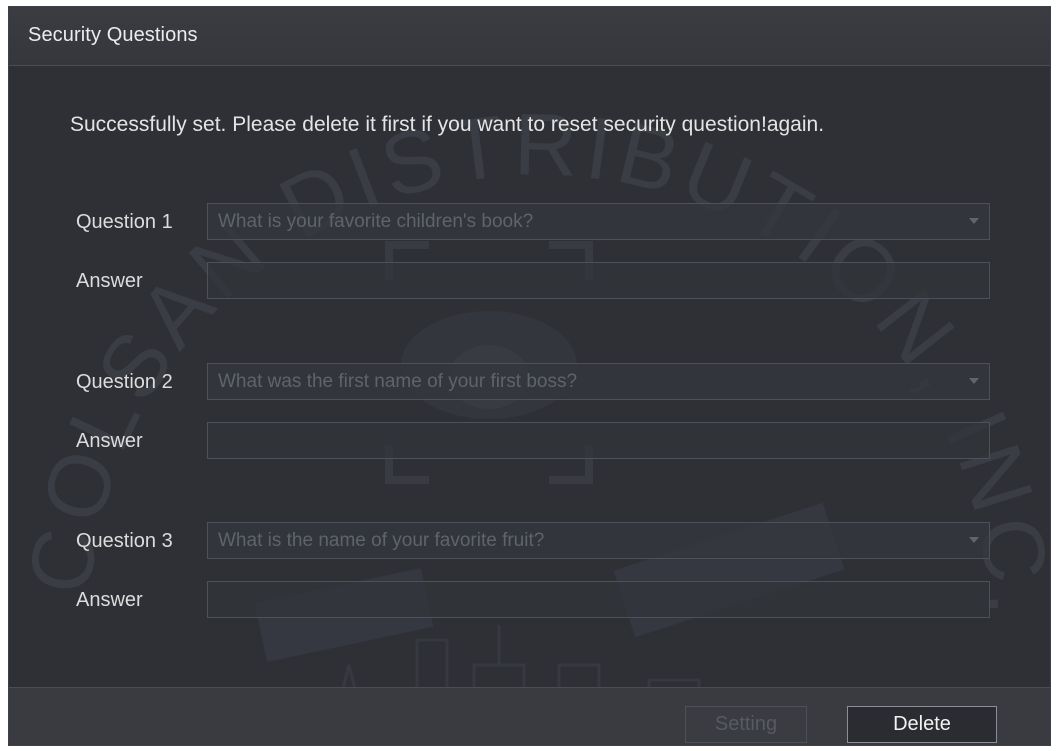 This screenshot has width=1060, height=751. Describe the element at coordinates (109, 281) in the screenshot. I see `answer-1-label: Answer` at that location.